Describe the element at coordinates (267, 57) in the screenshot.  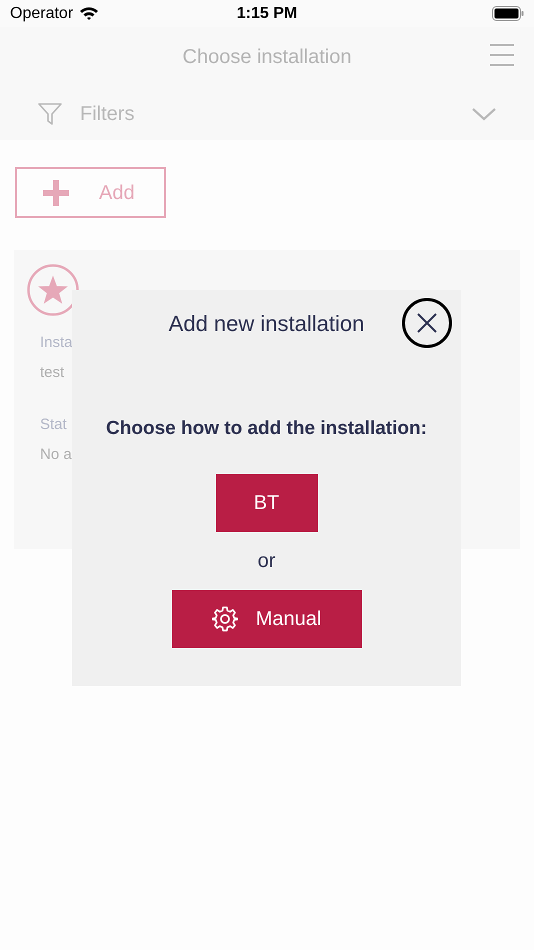
I see `screen-title: Choose installation` at that location.